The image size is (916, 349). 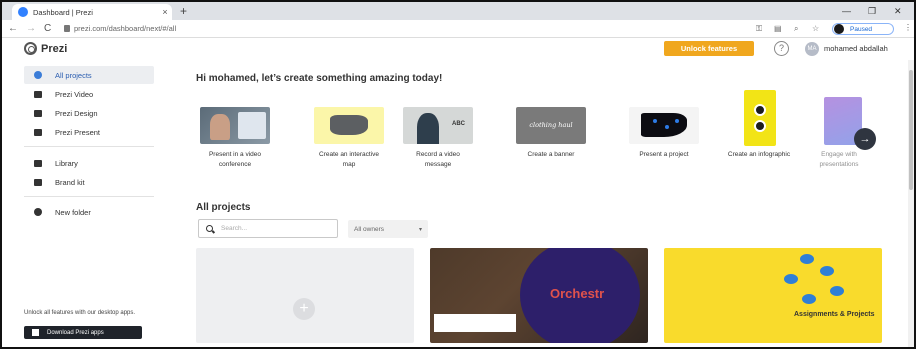 What do you see at coordinates (349, 125) in the screenshot?
I see `interactive-map-thumbnail` at bounding box center [349, 125].